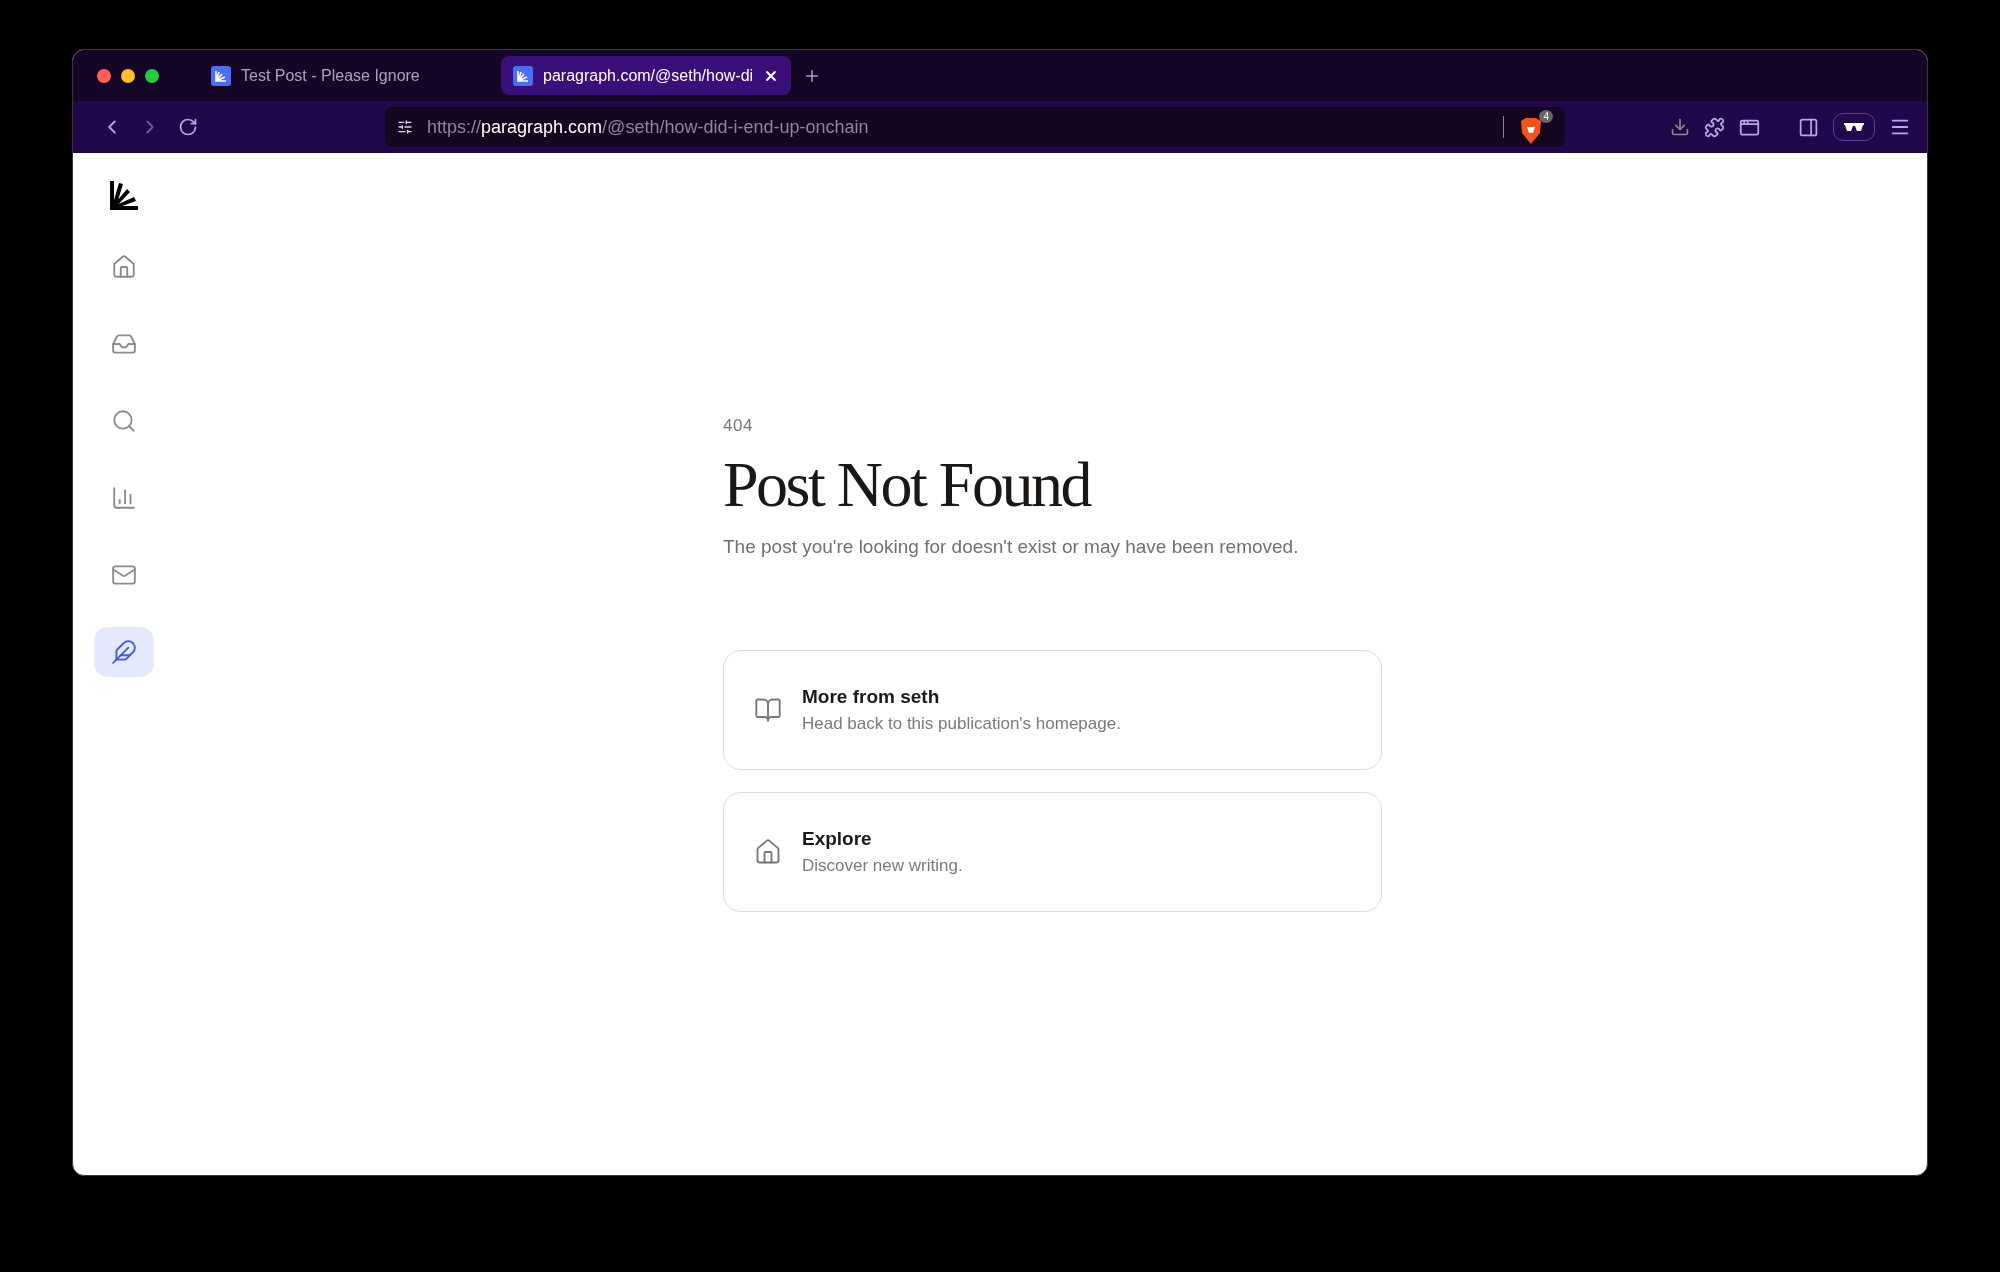 The width and height of the screenshot is (2000, 1272). I want to click on feather-icon, so click(124, 652).